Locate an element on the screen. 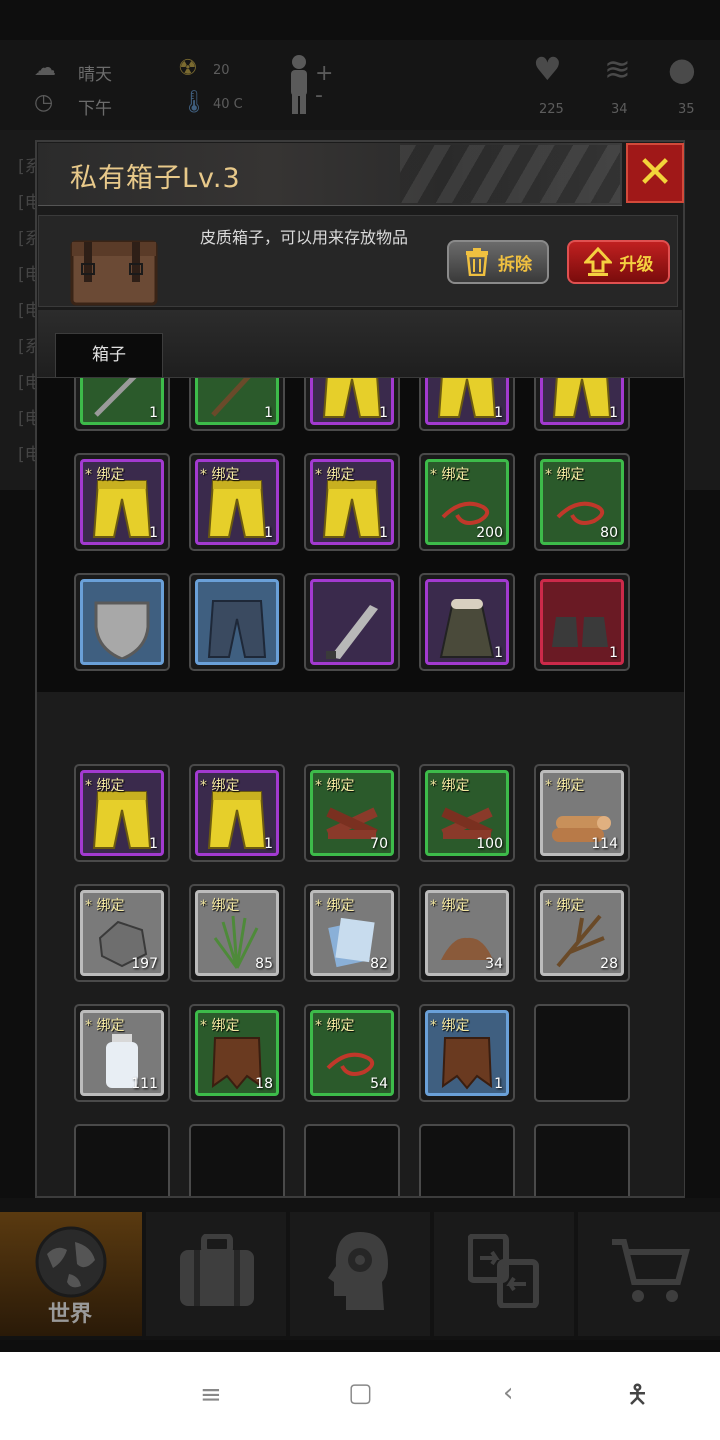  backpack-icon is located at coordinates (217, 1270).